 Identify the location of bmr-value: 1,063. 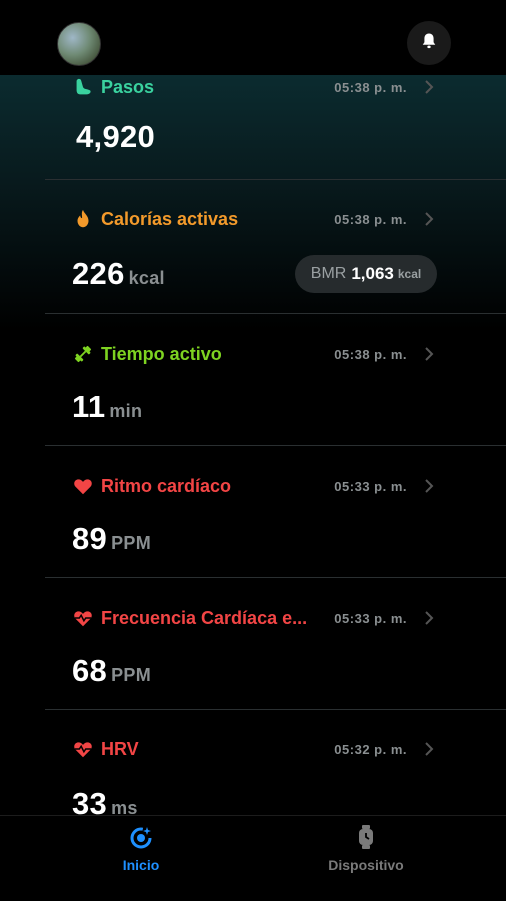
(372, 273).